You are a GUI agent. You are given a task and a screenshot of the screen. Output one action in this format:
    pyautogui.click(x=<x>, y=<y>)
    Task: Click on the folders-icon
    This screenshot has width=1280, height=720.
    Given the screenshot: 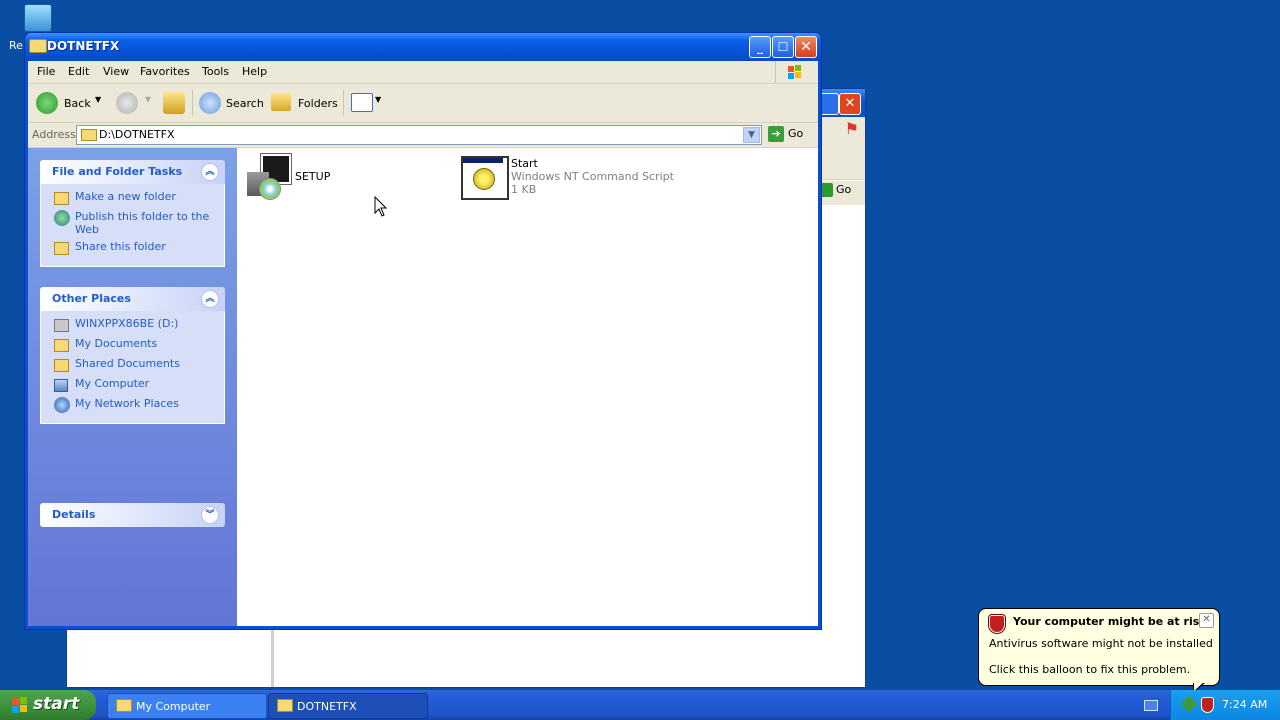 What is the action you would take?
    pyautogui.click(x=281, y=102)
    